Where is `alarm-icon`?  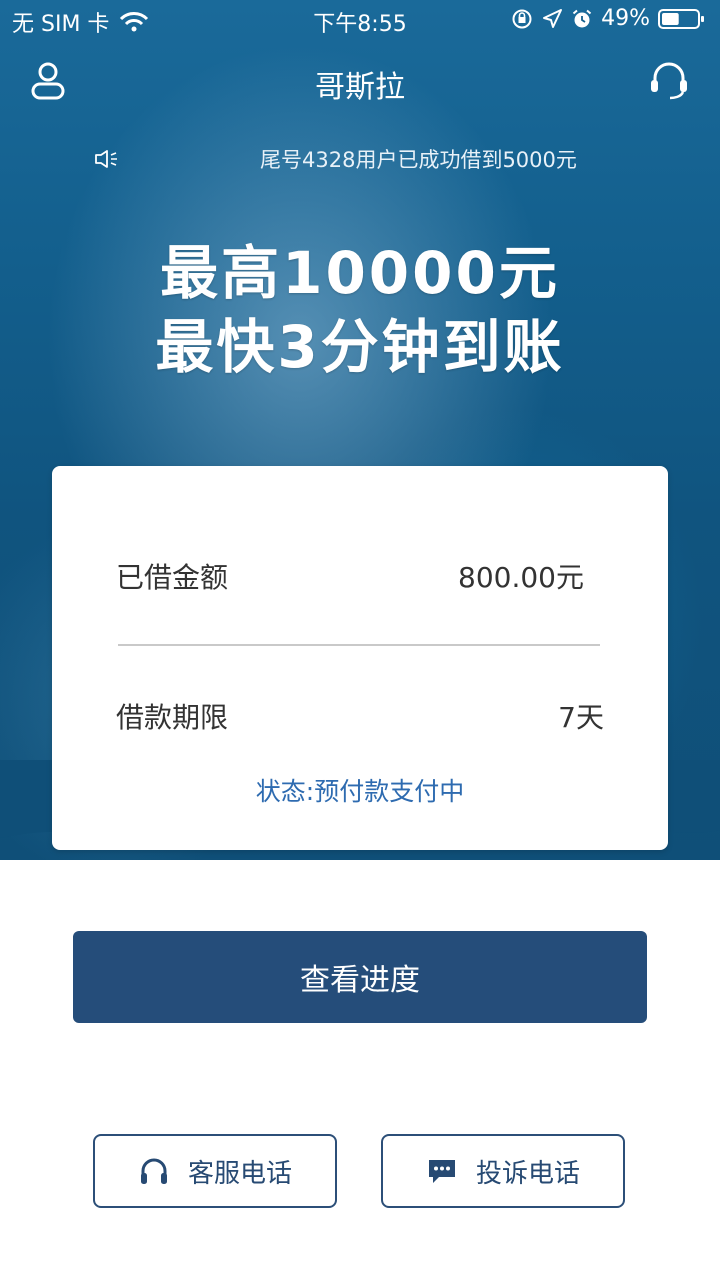
alarm-icon is located at coordinates (582, 18).